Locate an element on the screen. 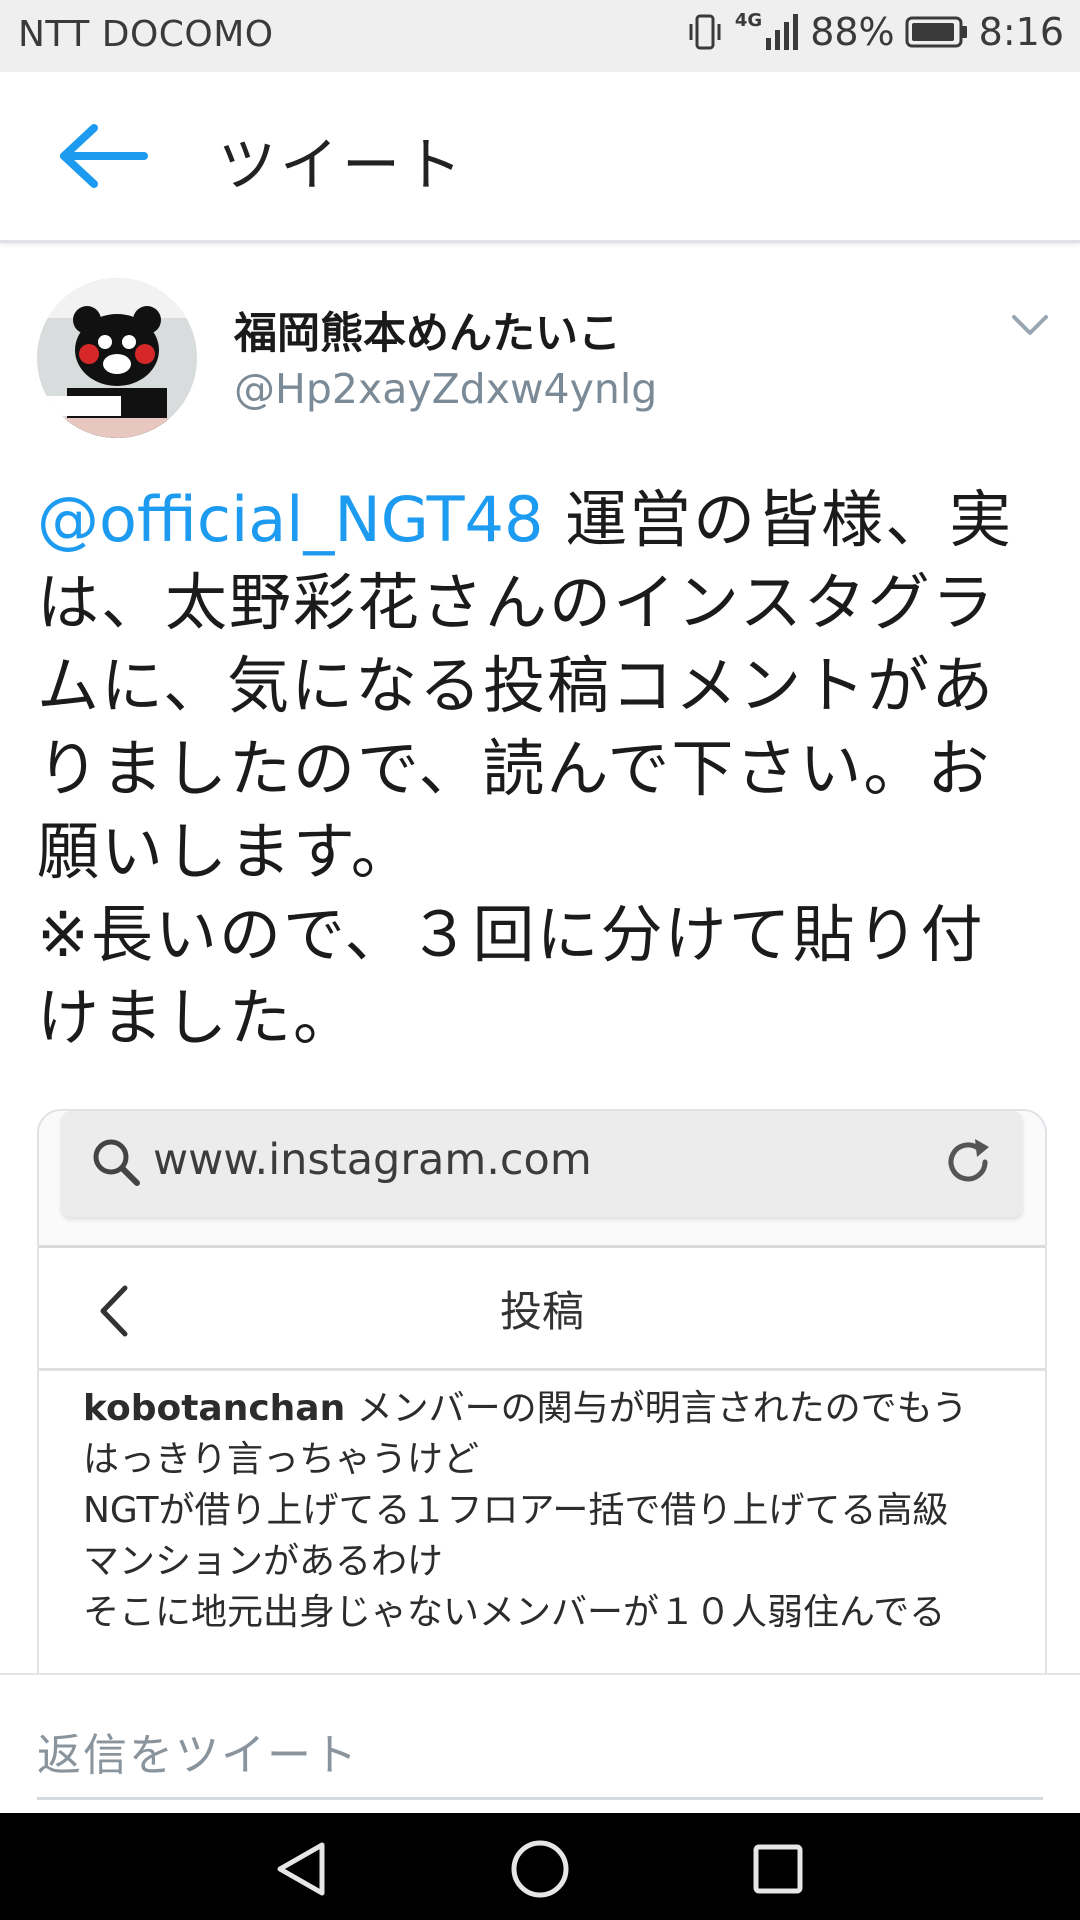  ig-page-title: 投稿 is located at coordinates (541, 1311).